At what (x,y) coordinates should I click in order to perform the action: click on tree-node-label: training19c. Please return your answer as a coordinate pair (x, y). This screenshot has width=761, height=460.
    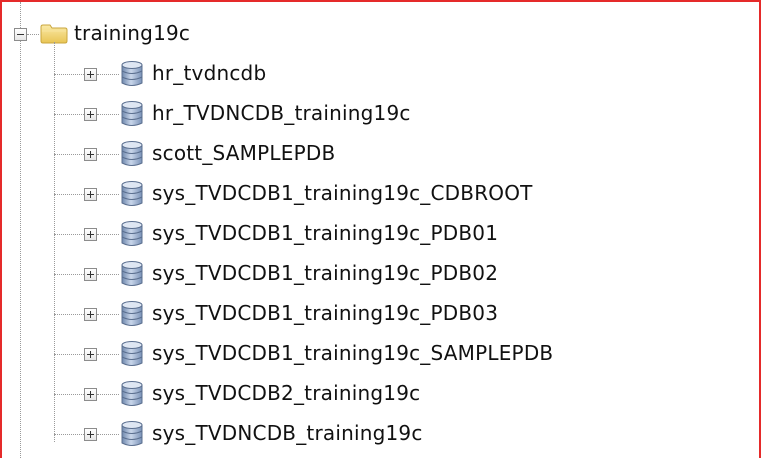
    Looking at the image, I should click on (132, 33).